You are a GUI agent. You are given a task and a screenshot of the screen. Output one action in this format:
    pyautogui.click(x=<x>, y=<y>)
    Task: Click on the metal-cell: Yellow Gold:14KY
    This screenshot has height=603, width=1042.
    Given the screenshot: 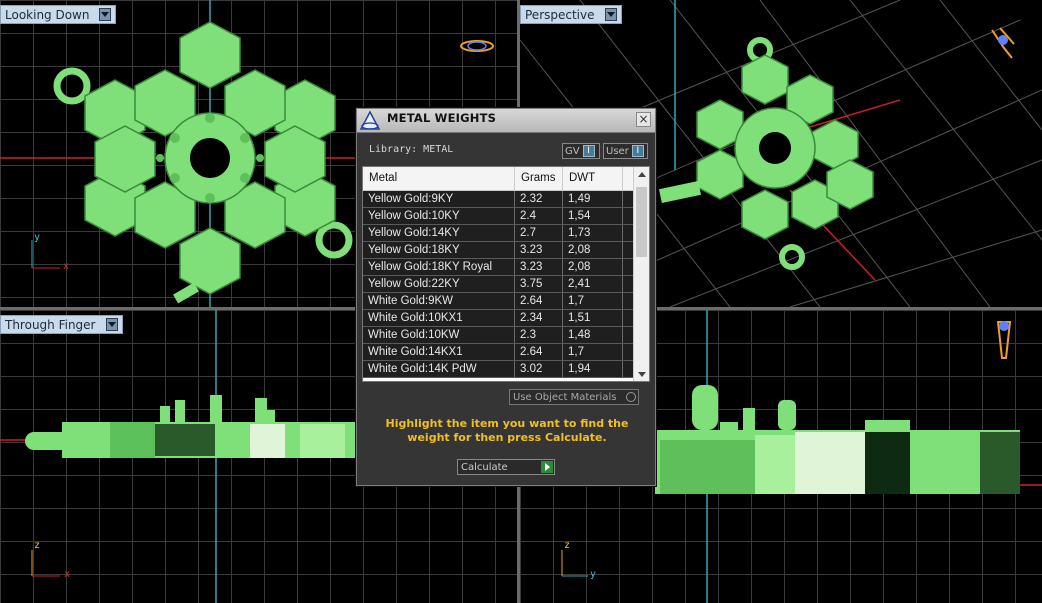 What is the action you would take?
    pyautogui.click(x=439, y=233)
    